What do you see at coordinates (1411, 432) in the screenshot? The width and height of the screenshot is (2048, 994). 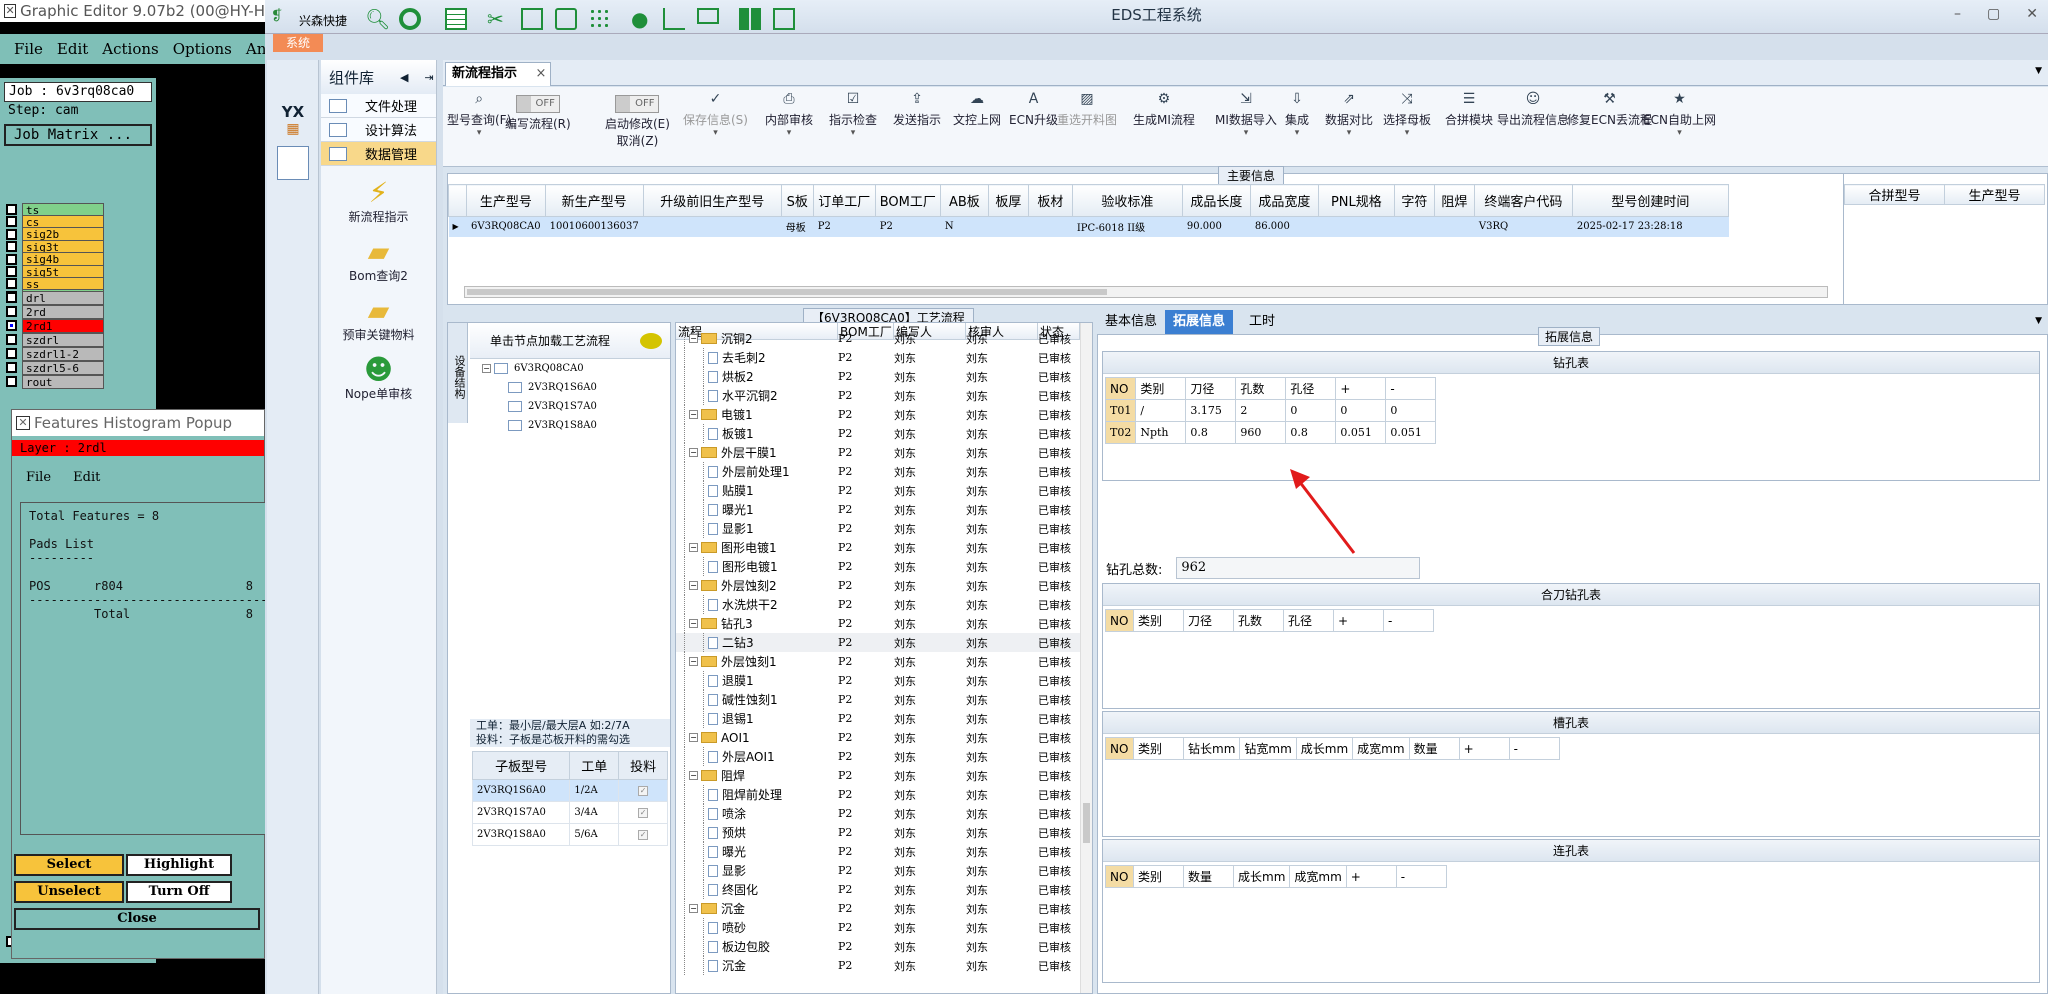 I see `drill-cell: 0.051` at bounding box center [1411, 432].